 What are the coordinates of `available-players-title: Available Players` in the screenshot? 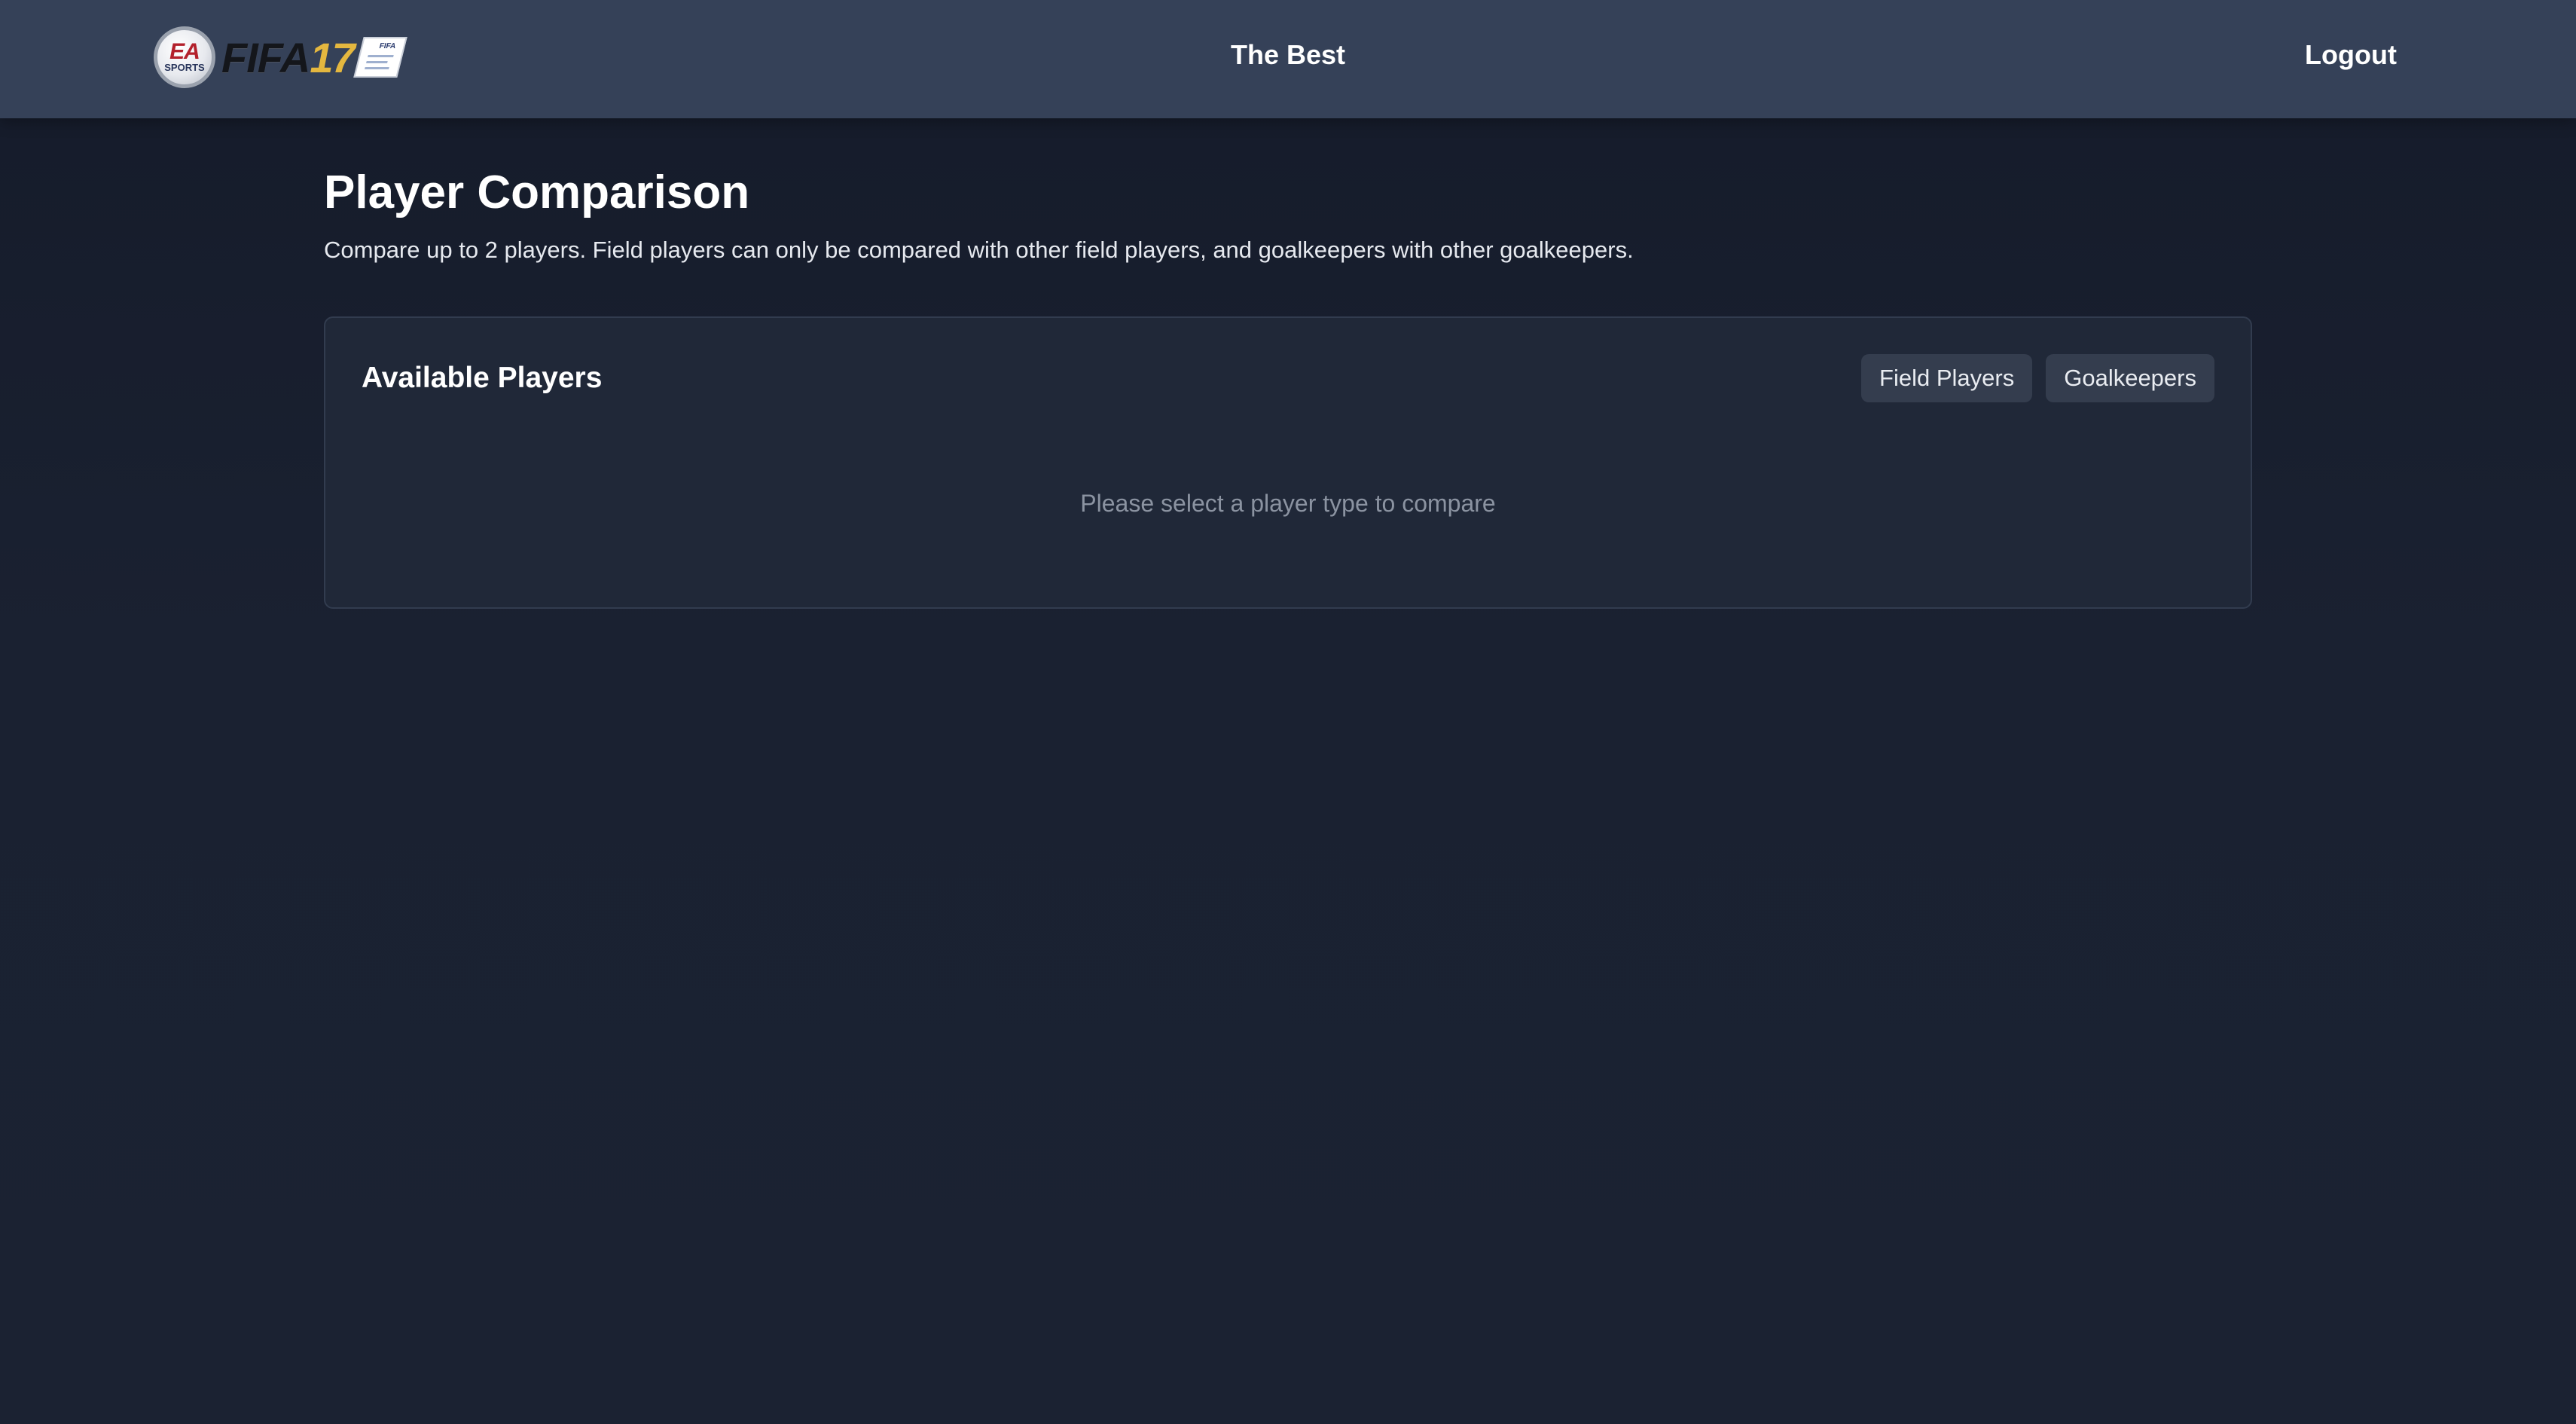 It's located at (483, 378).